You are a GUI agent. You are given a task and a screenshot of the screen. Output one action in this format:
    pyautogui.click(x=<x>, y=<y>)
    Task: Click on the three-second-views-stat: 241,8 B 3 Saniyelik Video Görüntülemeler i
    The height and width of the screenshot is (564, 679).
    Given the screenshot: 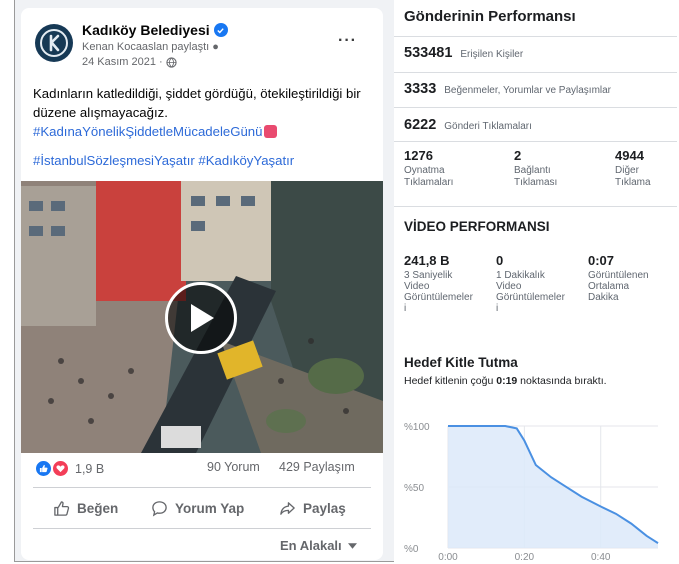 What is the action you would take?
    pyautogui.click(x=438, y=283)
    